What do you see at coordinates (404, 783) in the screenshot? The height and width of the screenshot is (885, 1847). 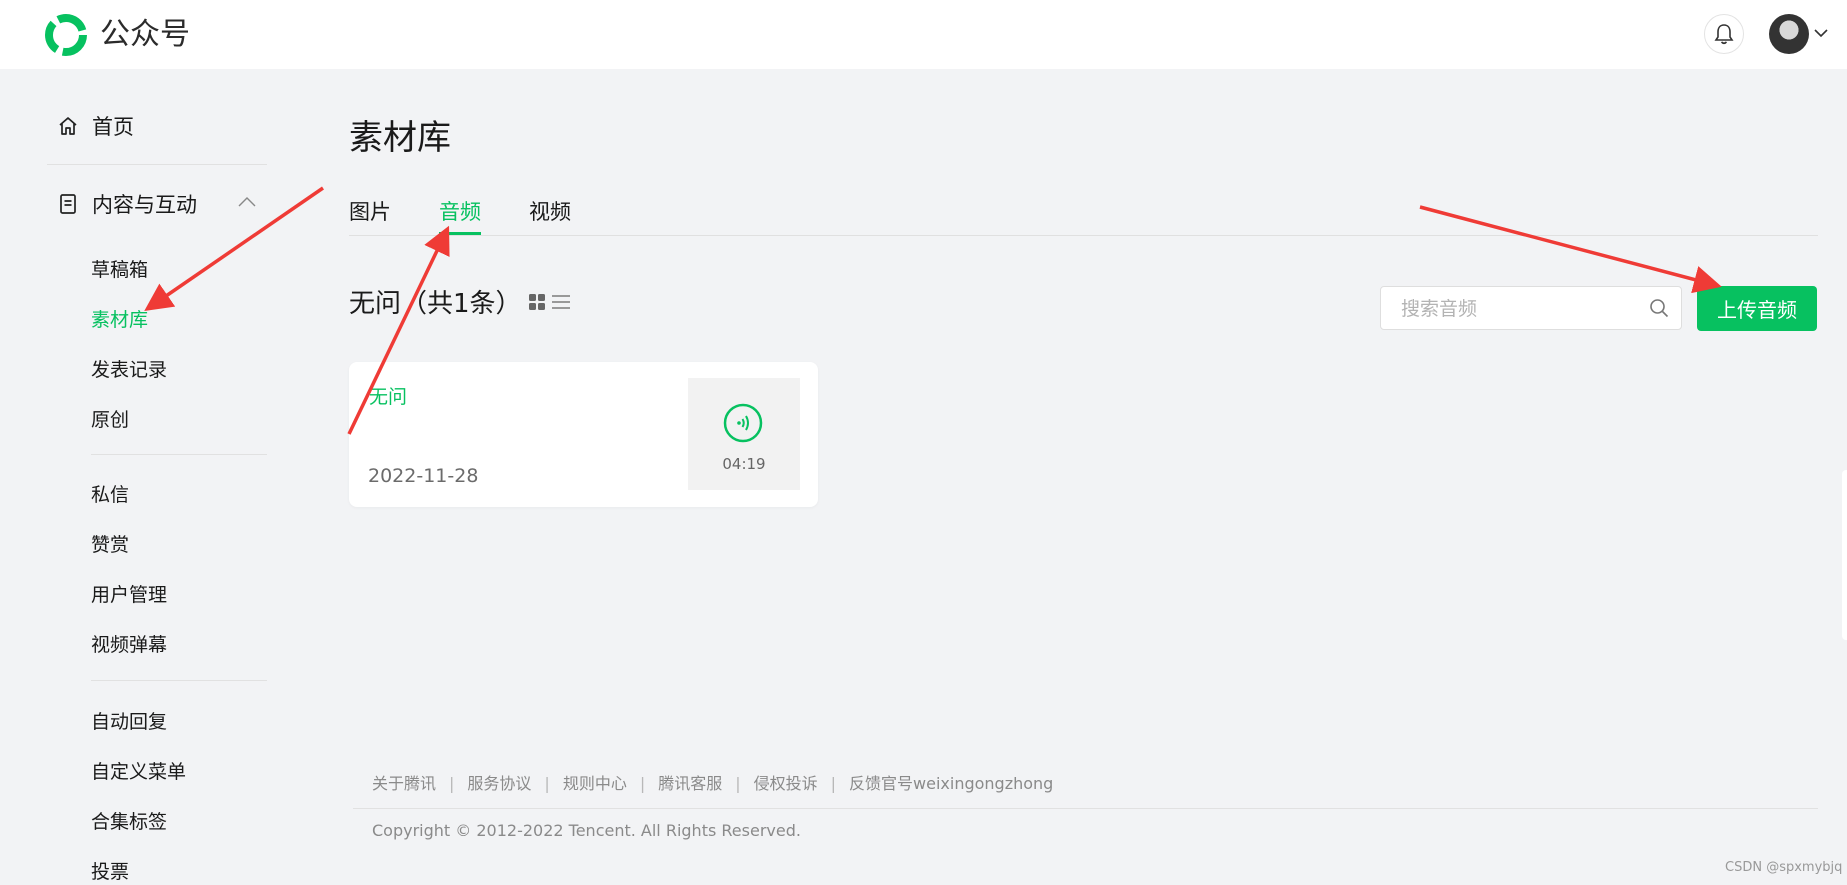 I see `footer-link-about: 关于腾讯` at bounding box center [404, 783].